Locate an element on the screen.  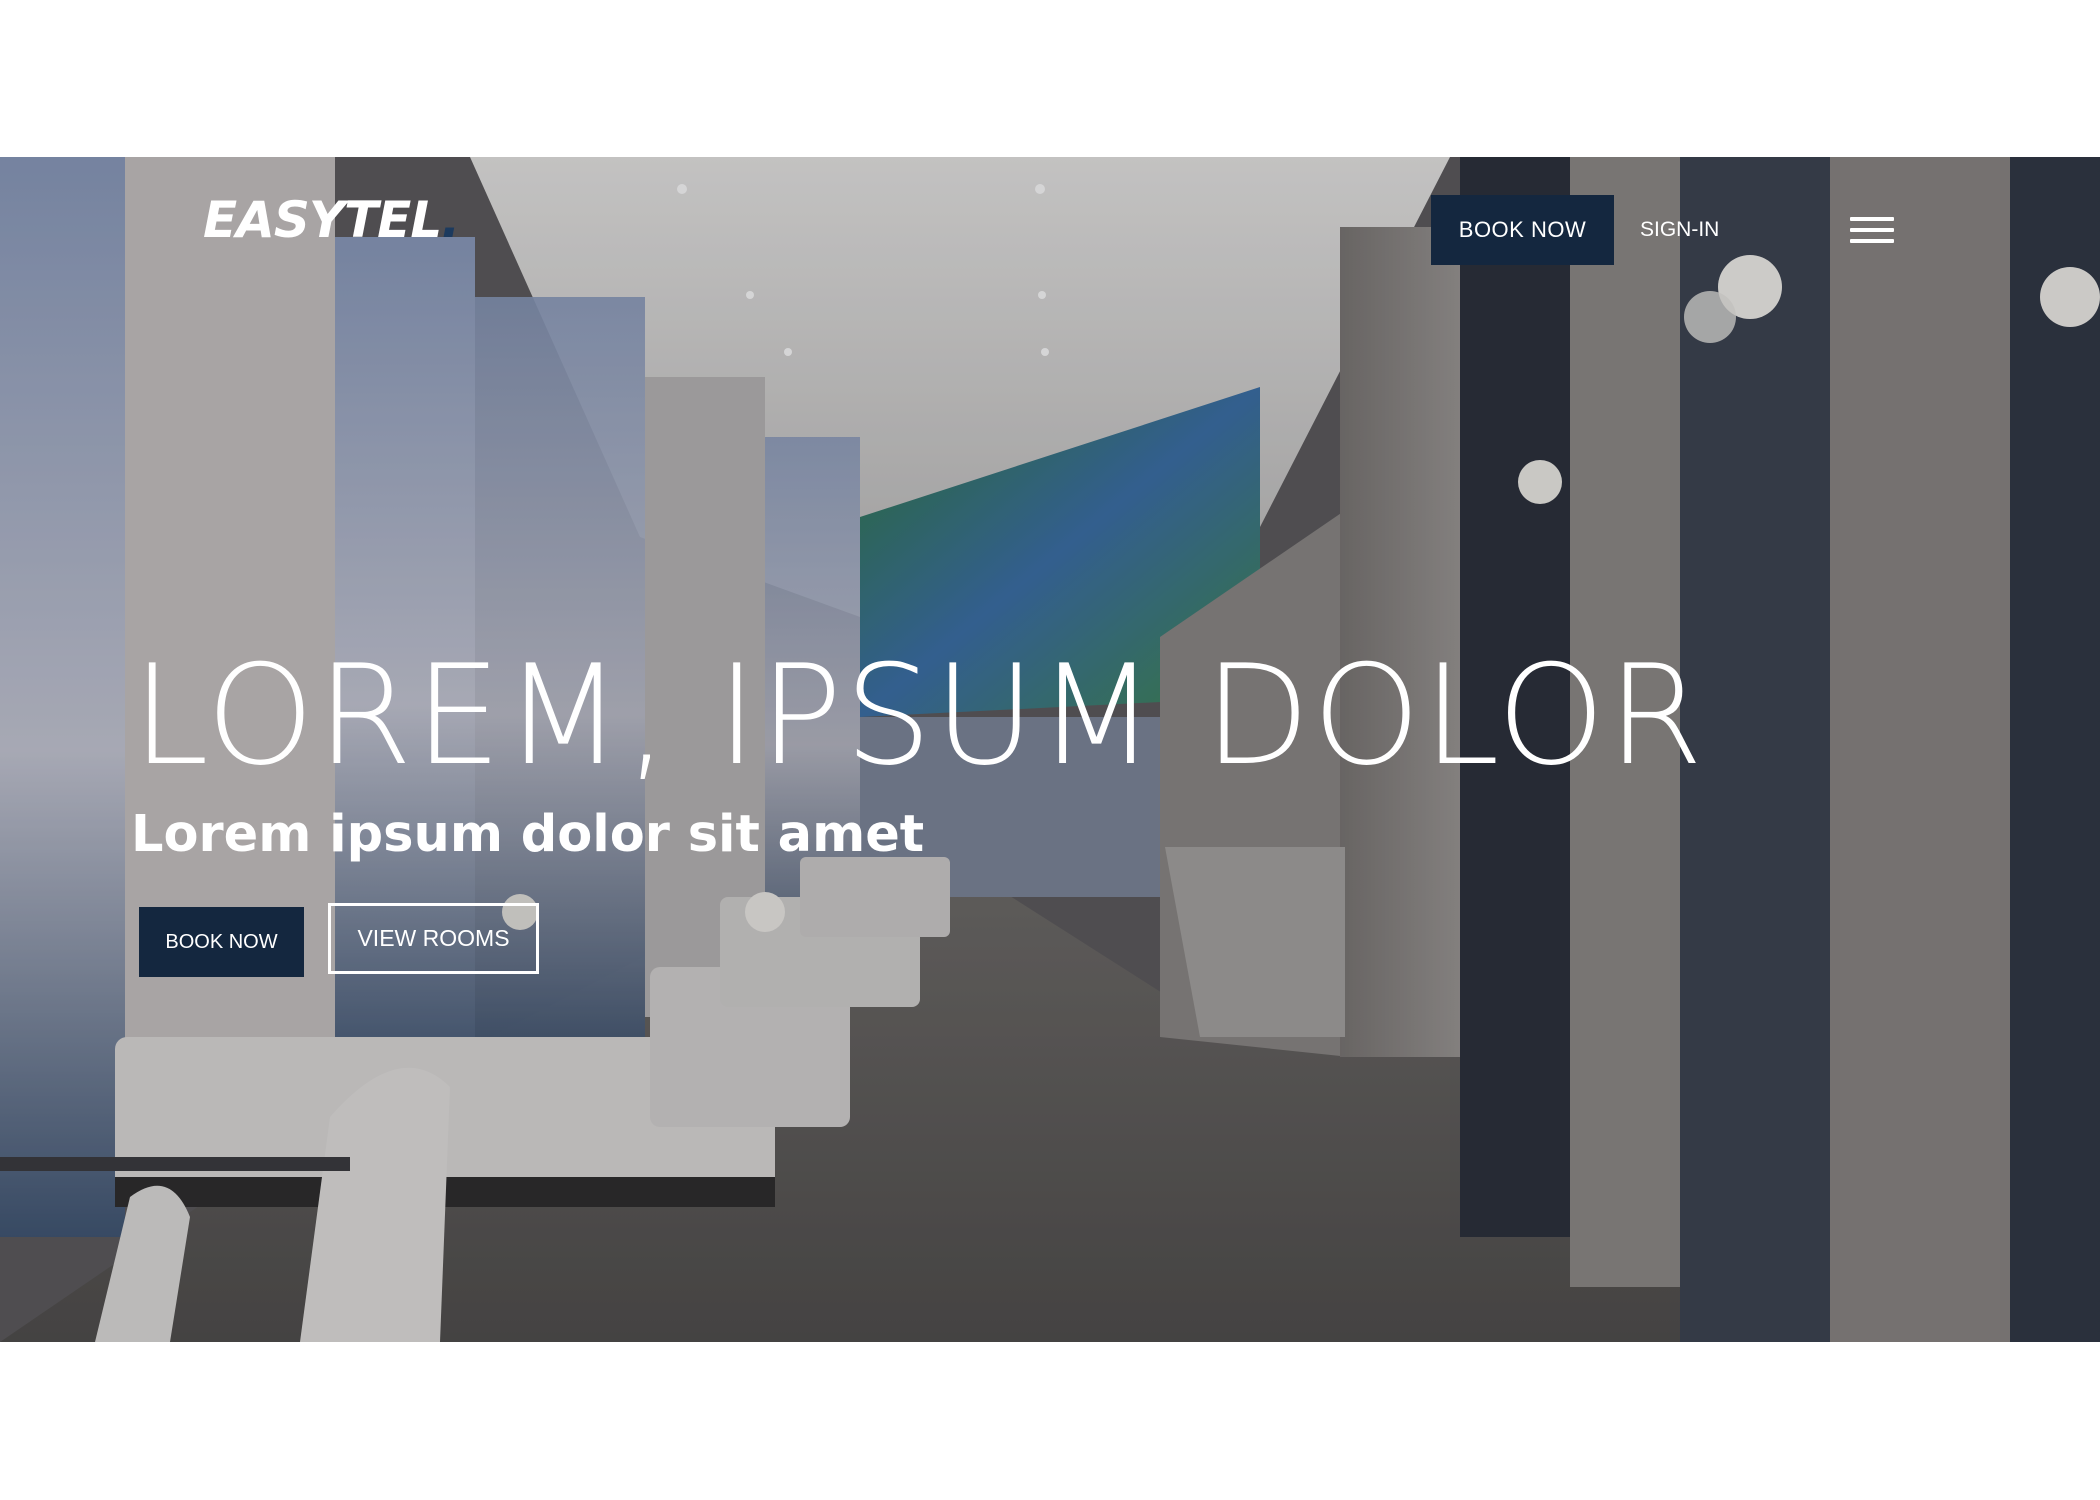
hero-subtitle: Lorem ipsum dolor sit amet is located at coordinates (528, 834).